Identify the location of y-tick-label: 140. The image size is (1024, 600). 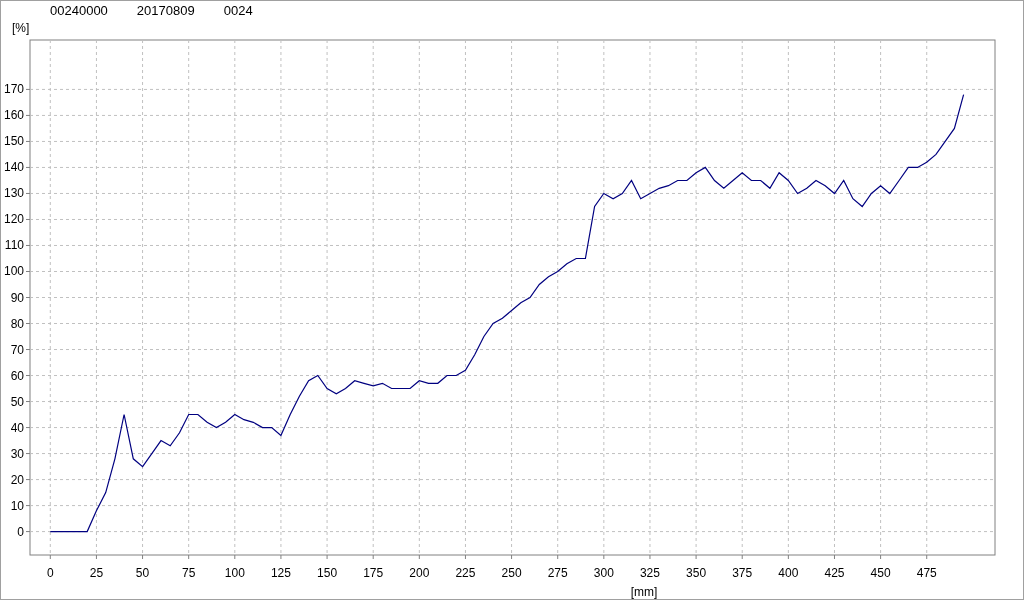
(13, 167).